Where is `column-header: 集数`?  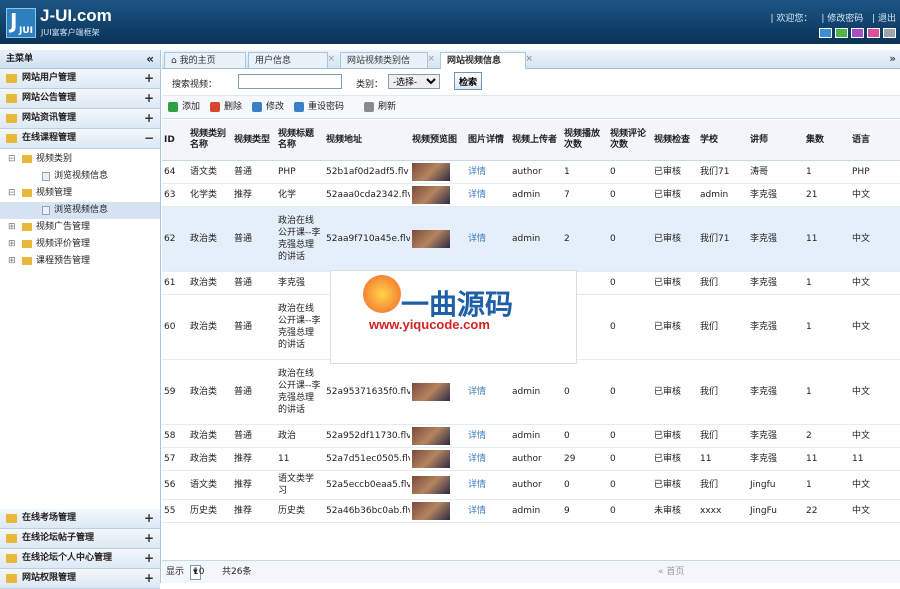
column-header: 集数 is located at coordinates (827, 140).